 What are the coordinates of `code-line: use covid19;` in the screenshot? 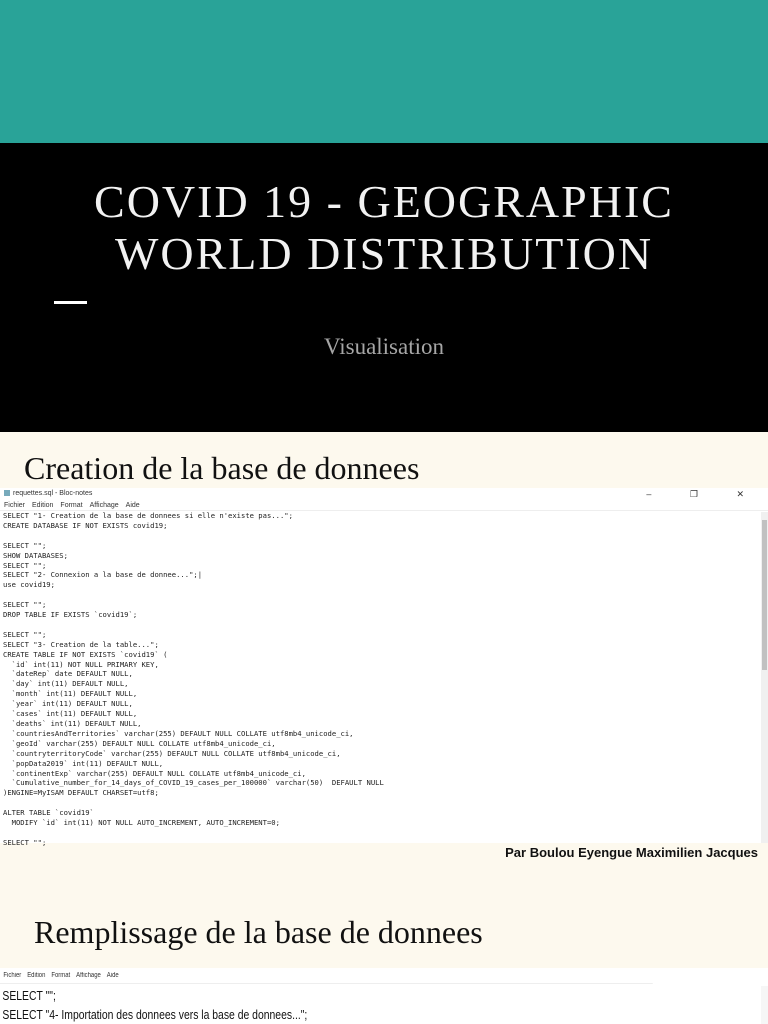 It's located at (29, 585).